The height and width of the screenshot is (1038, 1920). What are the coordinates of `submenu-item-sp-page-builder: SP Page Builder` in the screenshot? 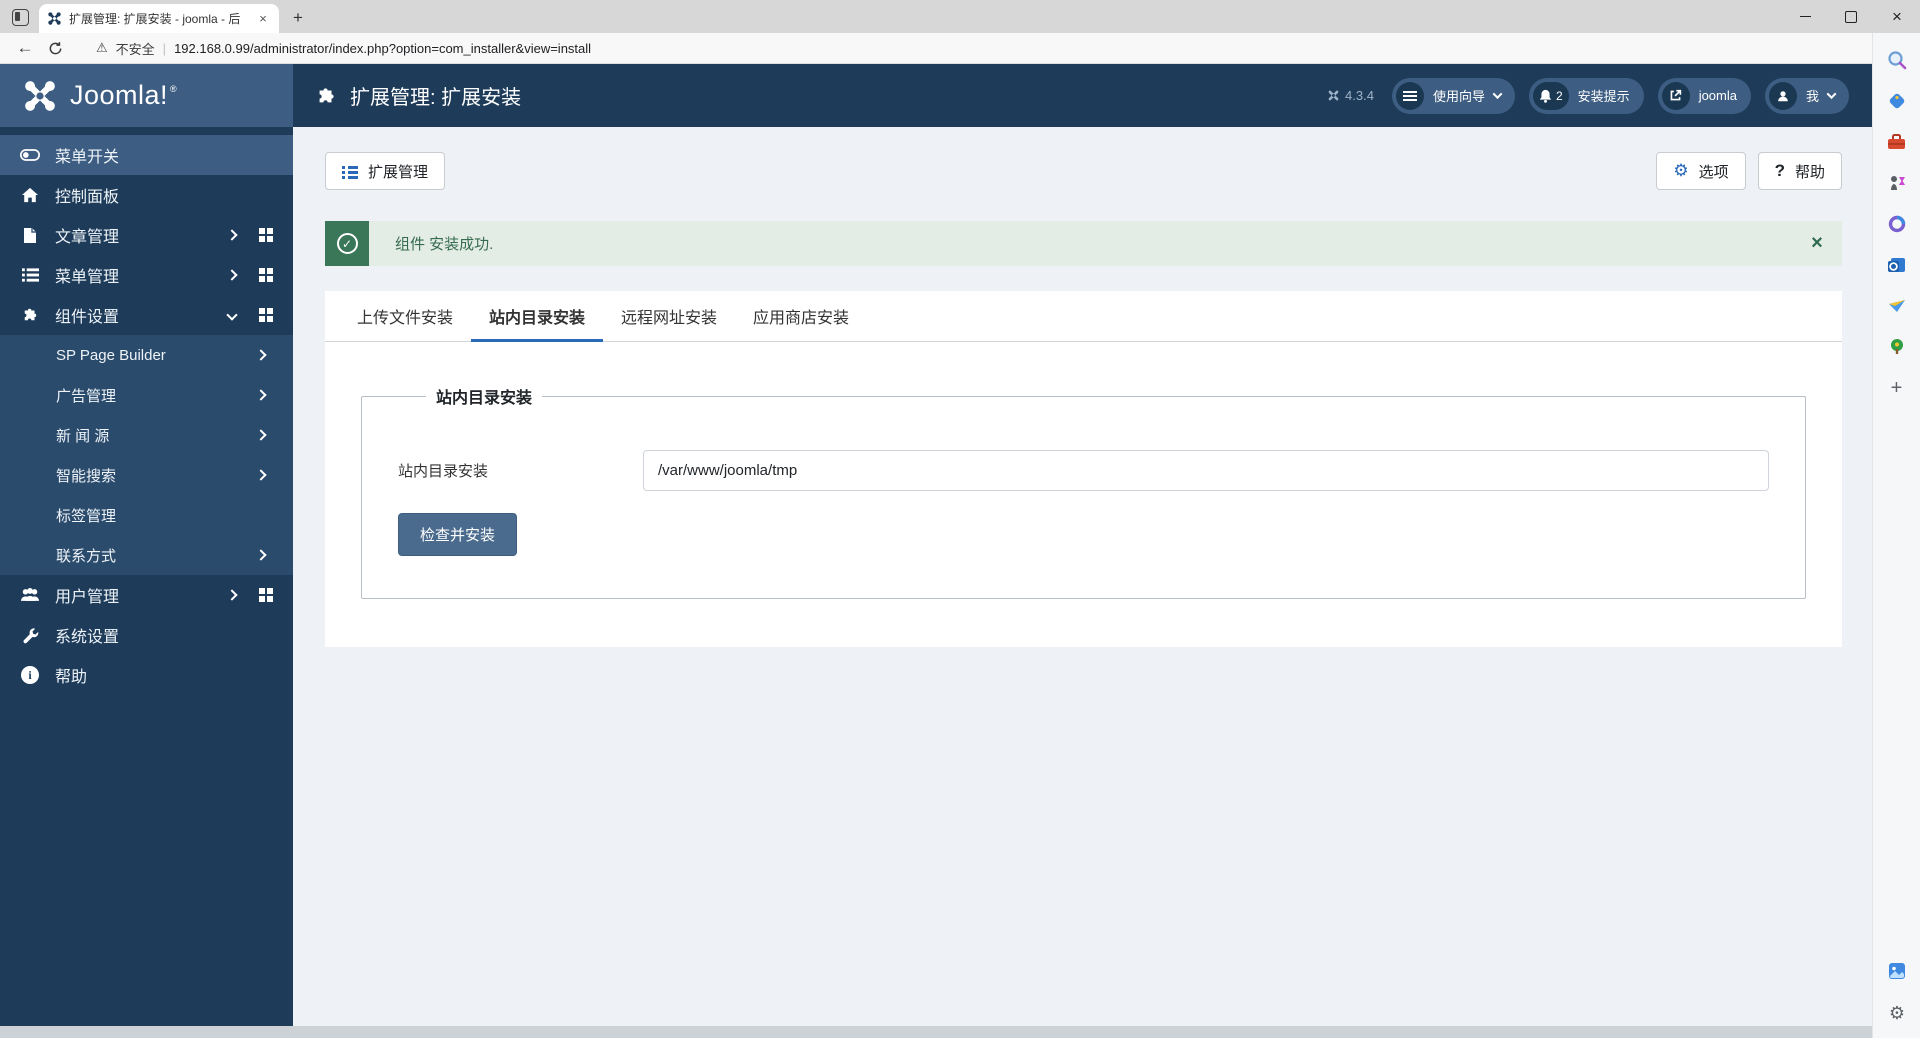 It's located at (146, 355).